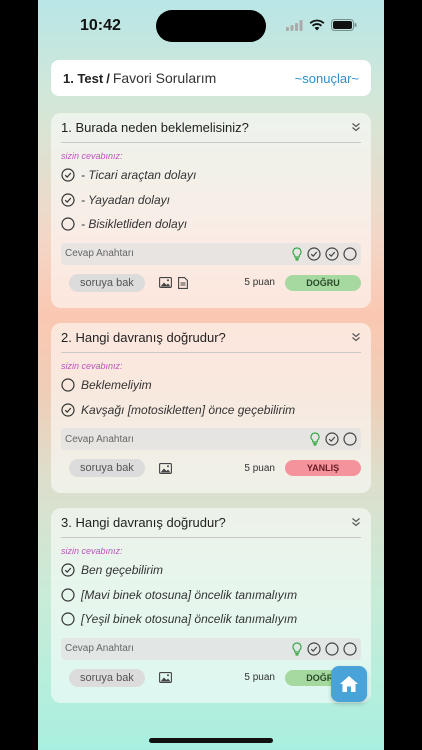  What do you see at coordinates (143, 337) in the screenshot?
I see `question-text: 2. Hangi davranış doğrudur?` at bounding box center [143, 337].